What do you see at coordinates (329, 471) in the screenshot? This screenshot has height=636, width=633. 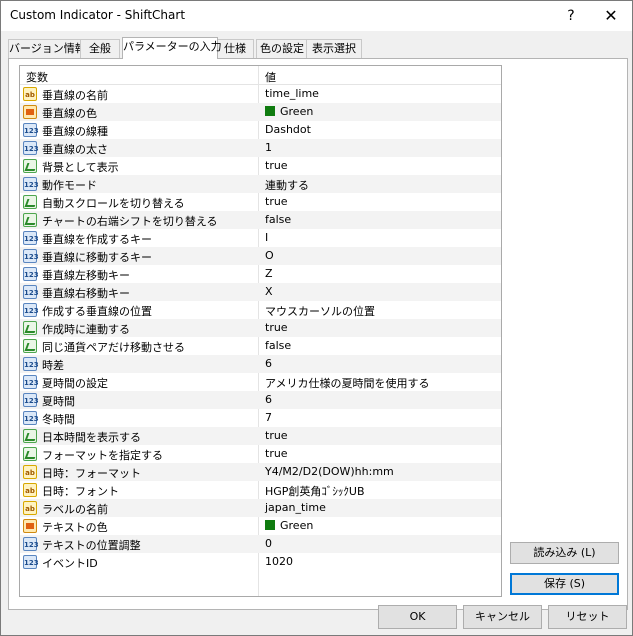 I see `parameter-value: Y4/M2/D2(DOW)hh:mm` at bounding box center [329, 471].